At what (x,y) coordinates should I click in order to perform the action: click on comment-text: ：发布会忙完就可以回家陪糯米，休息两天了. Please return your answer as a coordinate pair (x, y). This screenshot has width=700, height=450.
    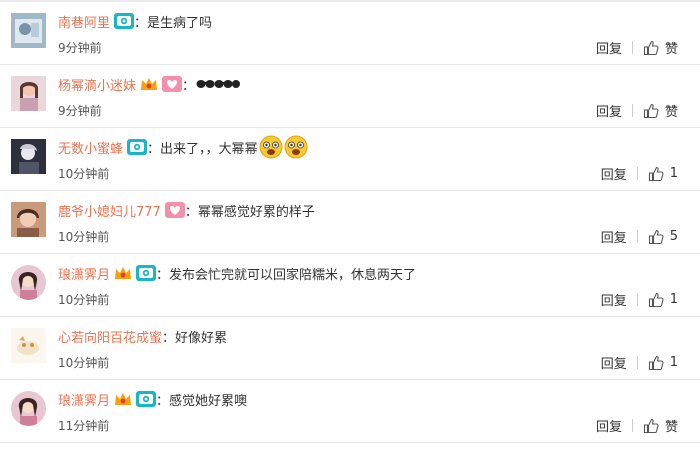
    Looking at the image, I should click on (286, 275).